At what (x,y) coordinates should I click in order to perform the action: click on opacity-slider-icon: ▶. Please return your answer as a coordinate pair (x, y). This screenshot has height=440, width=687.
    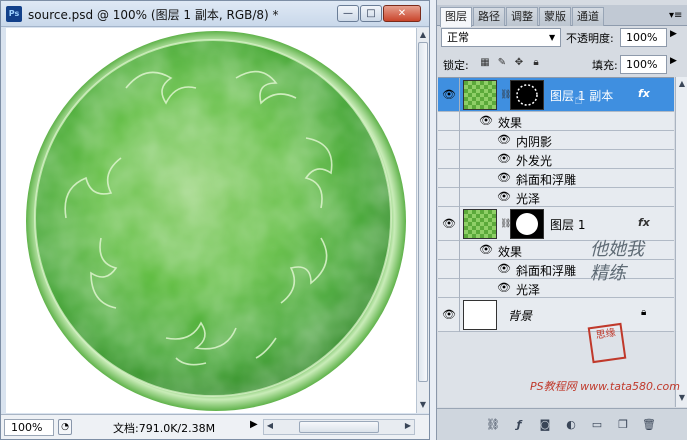
    Looking at the image, I should click on (673, 34).